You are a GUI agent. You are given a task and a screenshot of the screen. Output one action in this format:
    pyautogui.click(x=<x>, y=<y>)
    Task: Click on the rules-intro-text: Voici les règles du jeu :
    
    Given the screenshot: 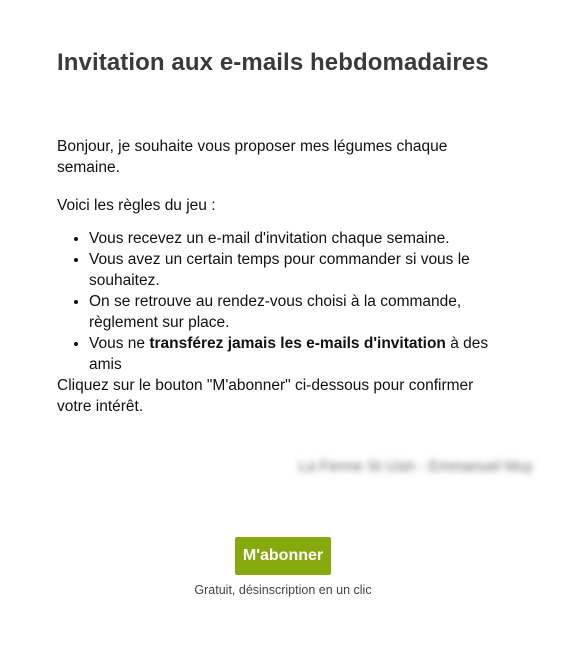 What is the action you would take?
    pyautogui.click(x=136, y=205)
    